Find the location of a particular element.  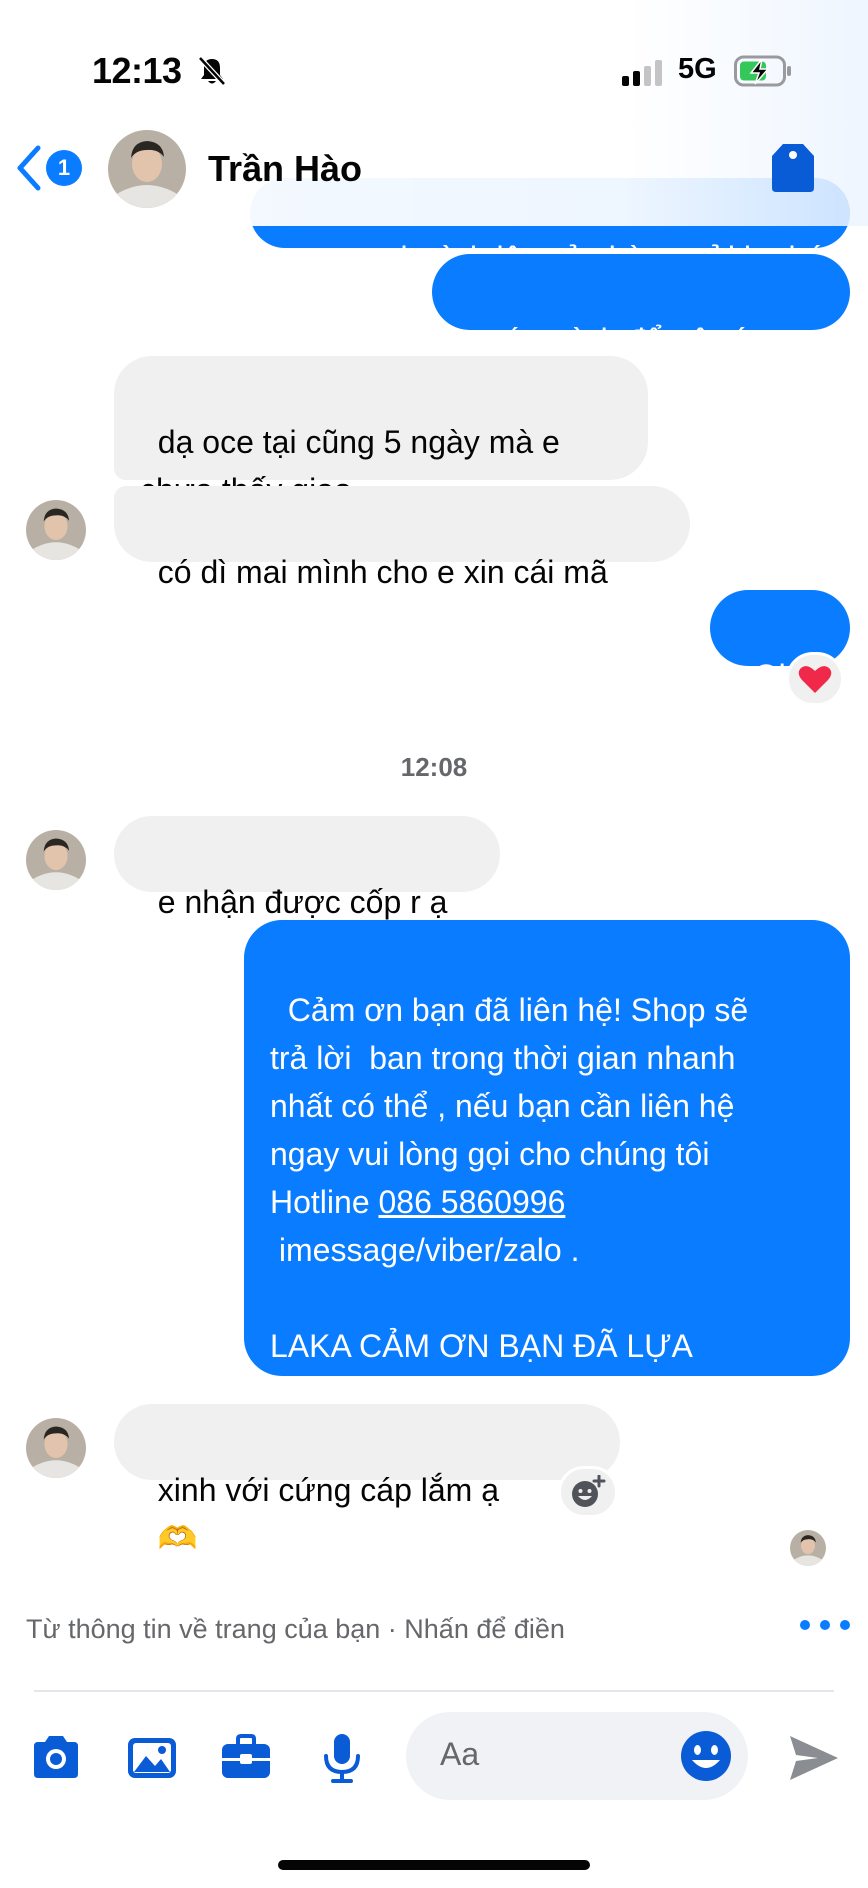

add-reaction-button is located at coordinates (588, 1492).